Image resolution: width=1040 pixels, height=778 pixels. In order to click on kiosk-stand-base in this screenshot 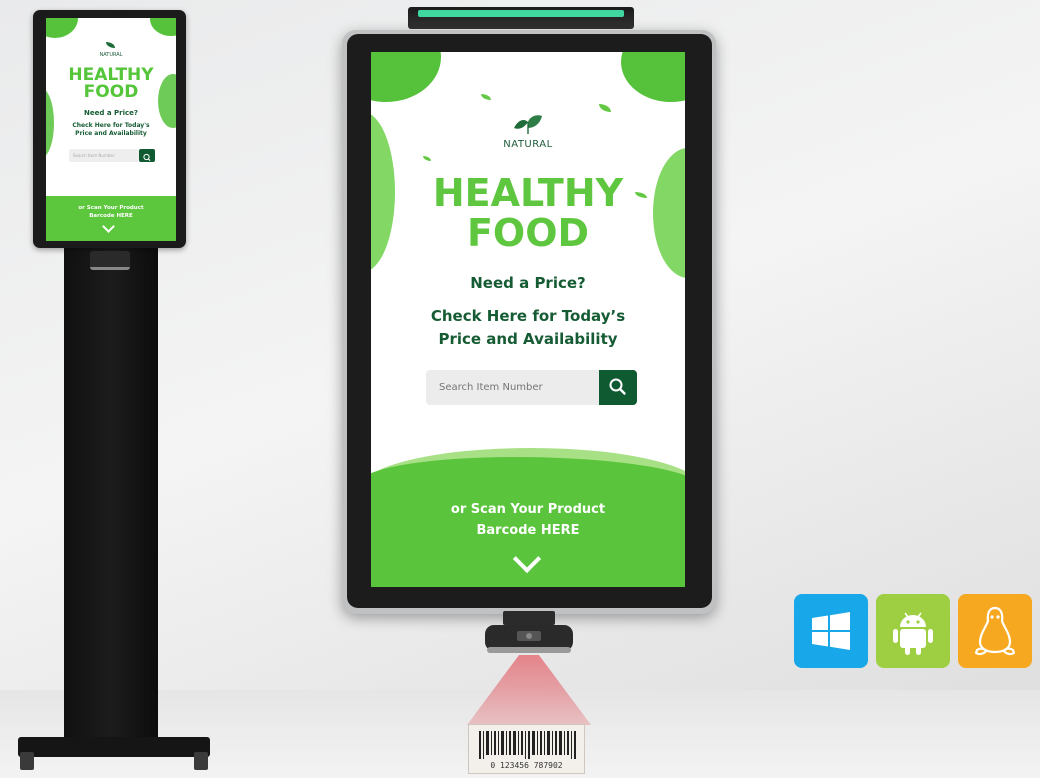, I will do `click(114, 747)`.